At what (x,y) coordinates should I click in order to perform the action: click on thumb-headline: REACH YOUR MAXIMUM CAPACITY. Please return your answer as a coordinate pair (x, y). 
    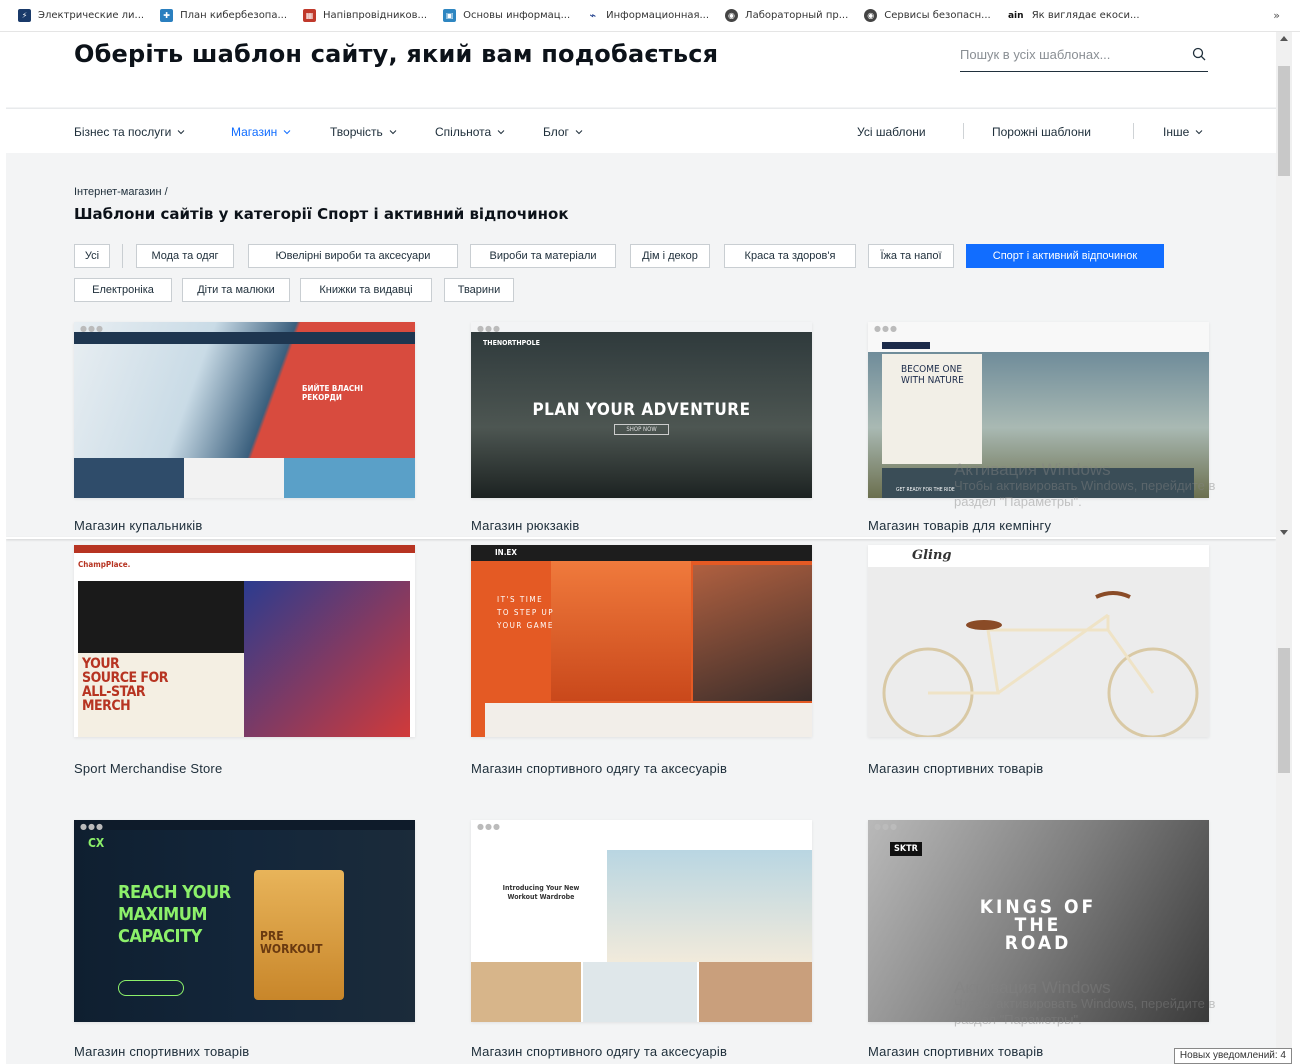
    Looking at the image, I should click on (174, 914).